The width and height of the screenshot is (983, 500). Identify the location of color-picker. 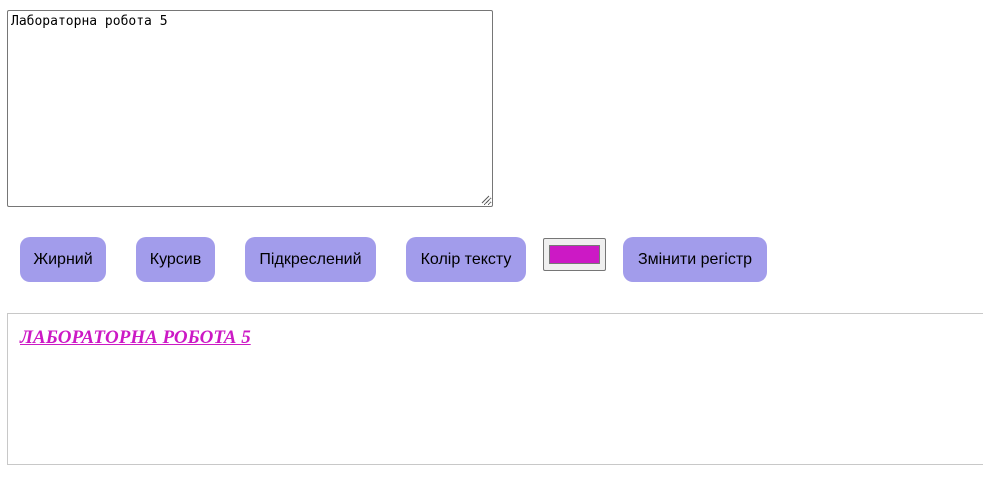
(574, 254).